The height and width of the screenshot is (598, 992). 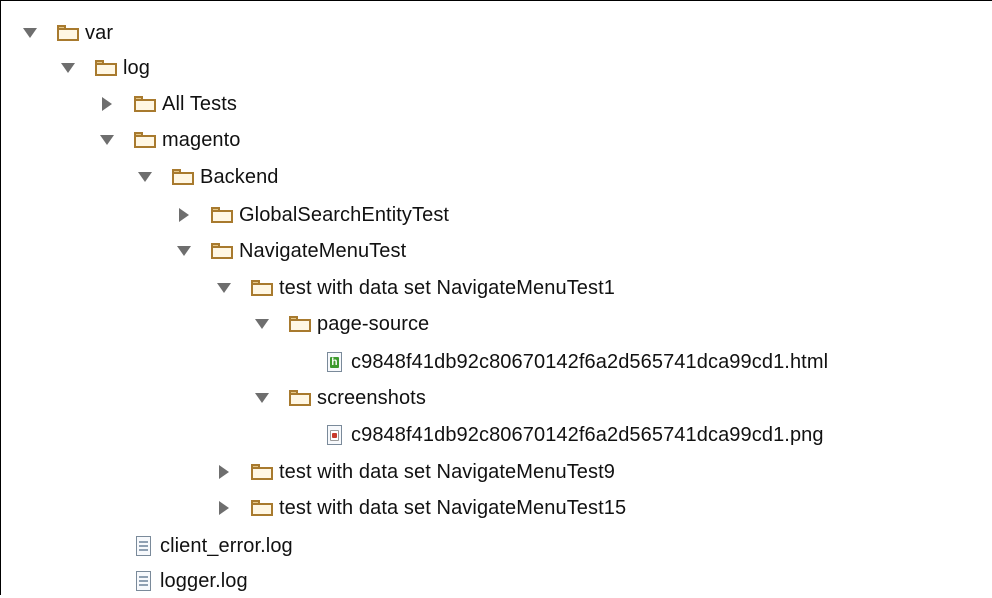 What do you see at coordinates (334, 362) in the screenshot?
I see `html-file-icon: h` at bounding box center [334, 362].